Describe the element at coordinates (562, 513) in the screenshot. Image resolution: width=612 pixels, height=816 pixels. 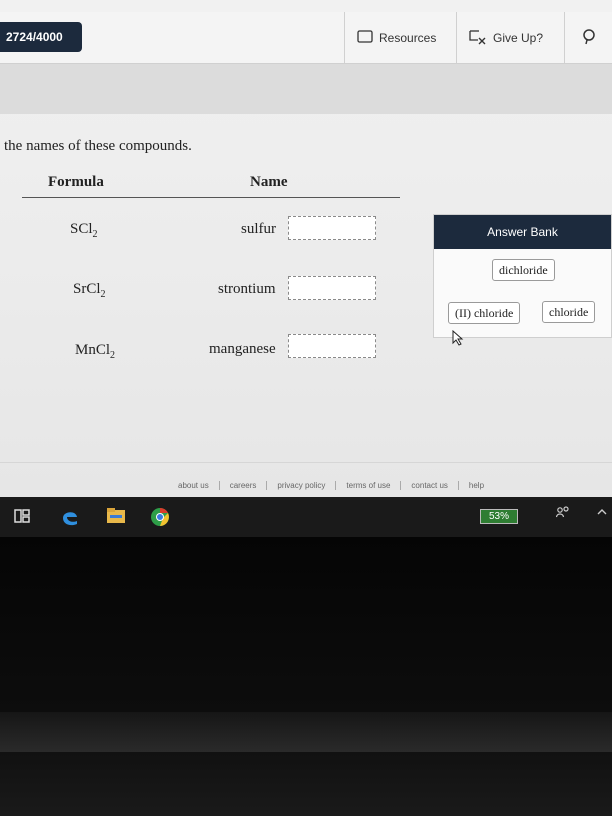
I see `people-icon` at that location.